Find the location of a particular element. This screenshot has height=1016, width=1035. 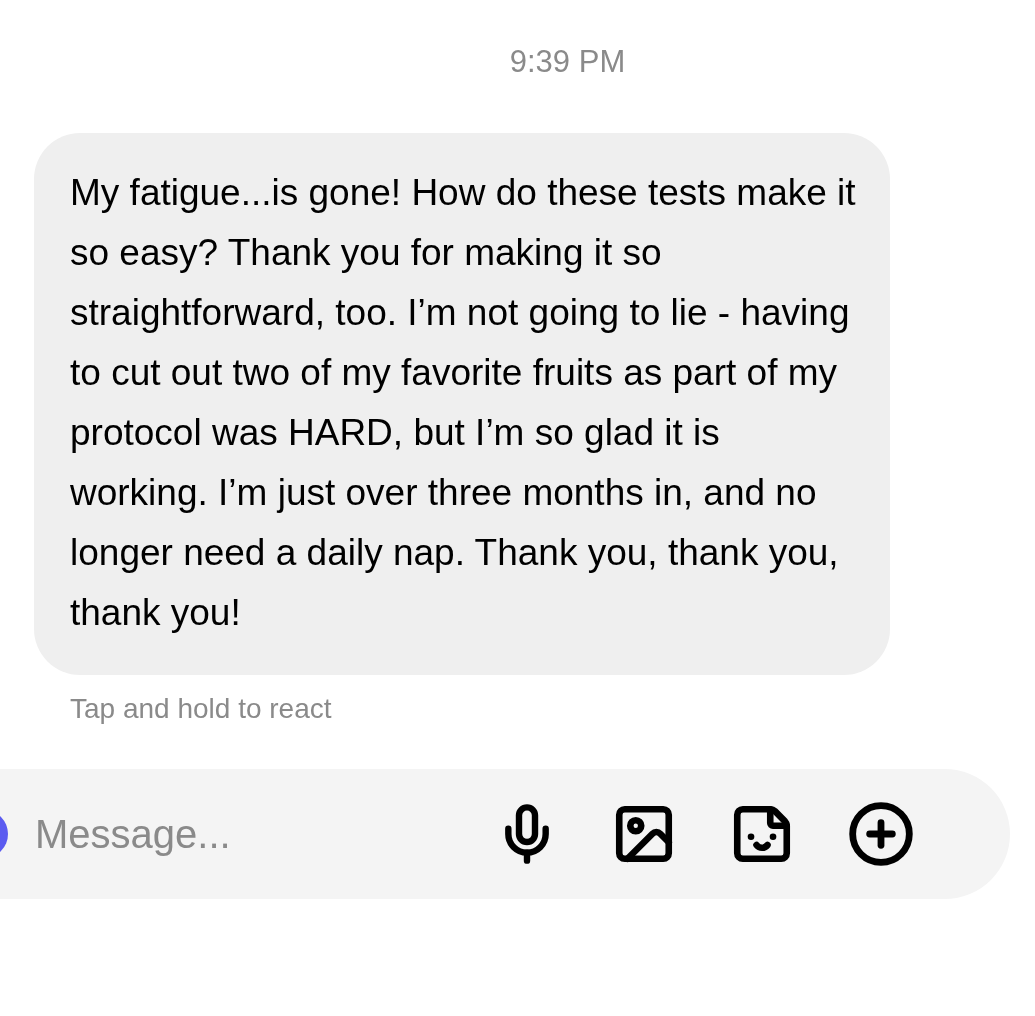

timestamp: 9:39 PM is located at coordinates (567, 62).